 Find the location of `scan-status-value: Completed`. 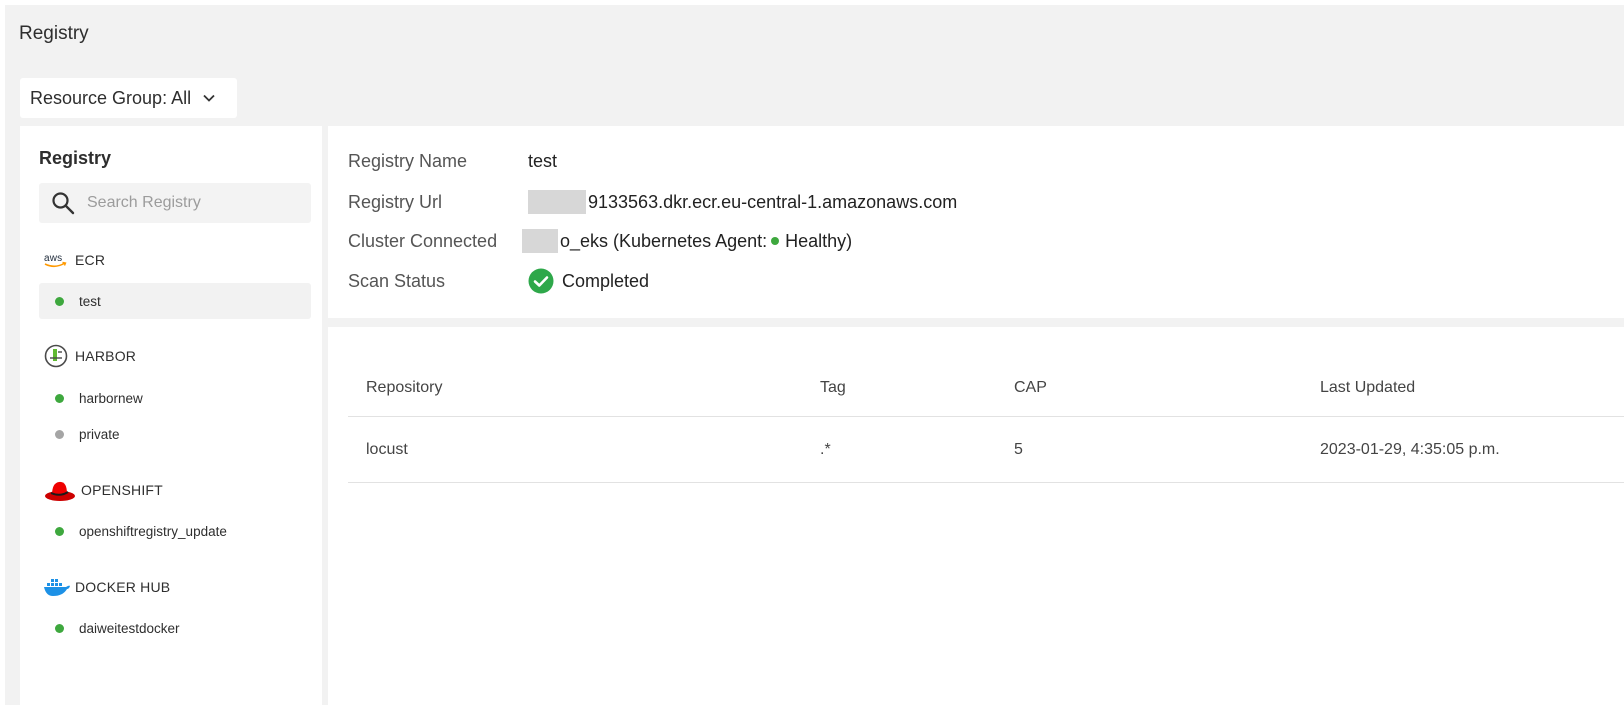

scan-status-value: Completed is located at coordinates (606, 280).